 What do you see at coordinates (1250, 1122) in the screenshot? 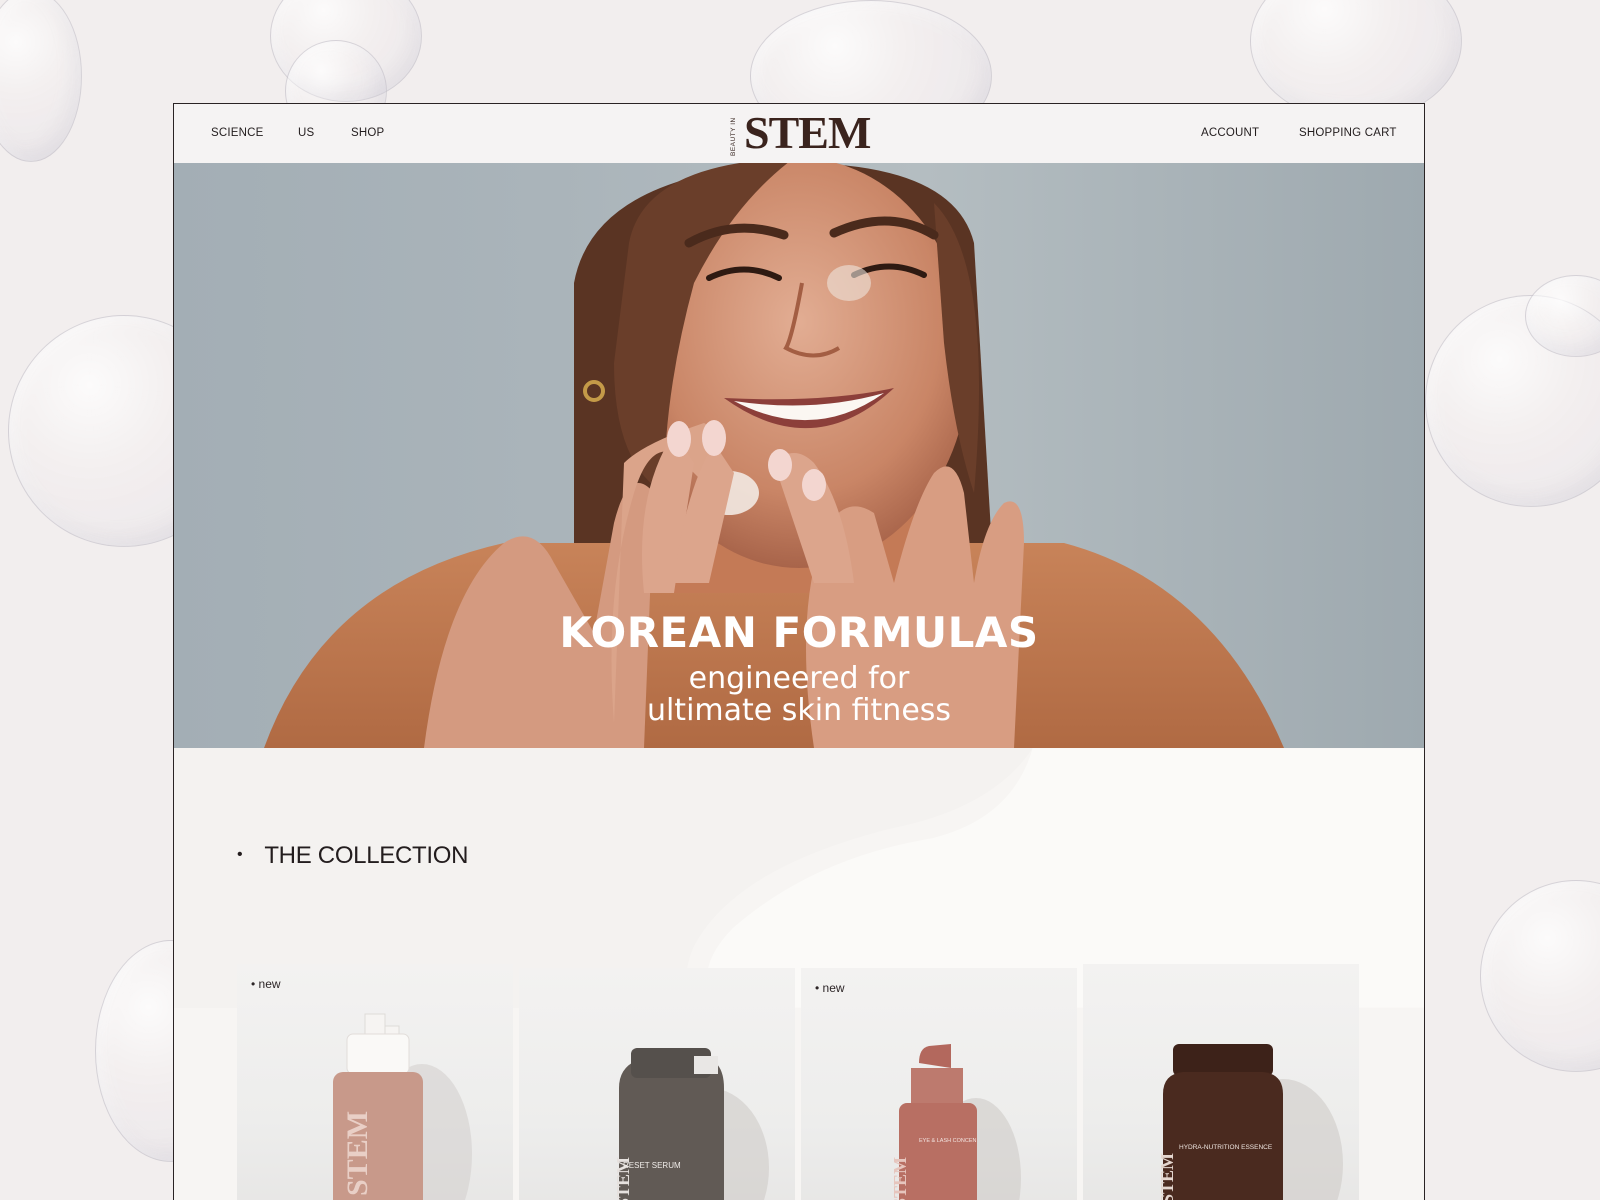
I see `product-bottle-hydra-nutrition: STEM` at bounding box center [1250, 1122].